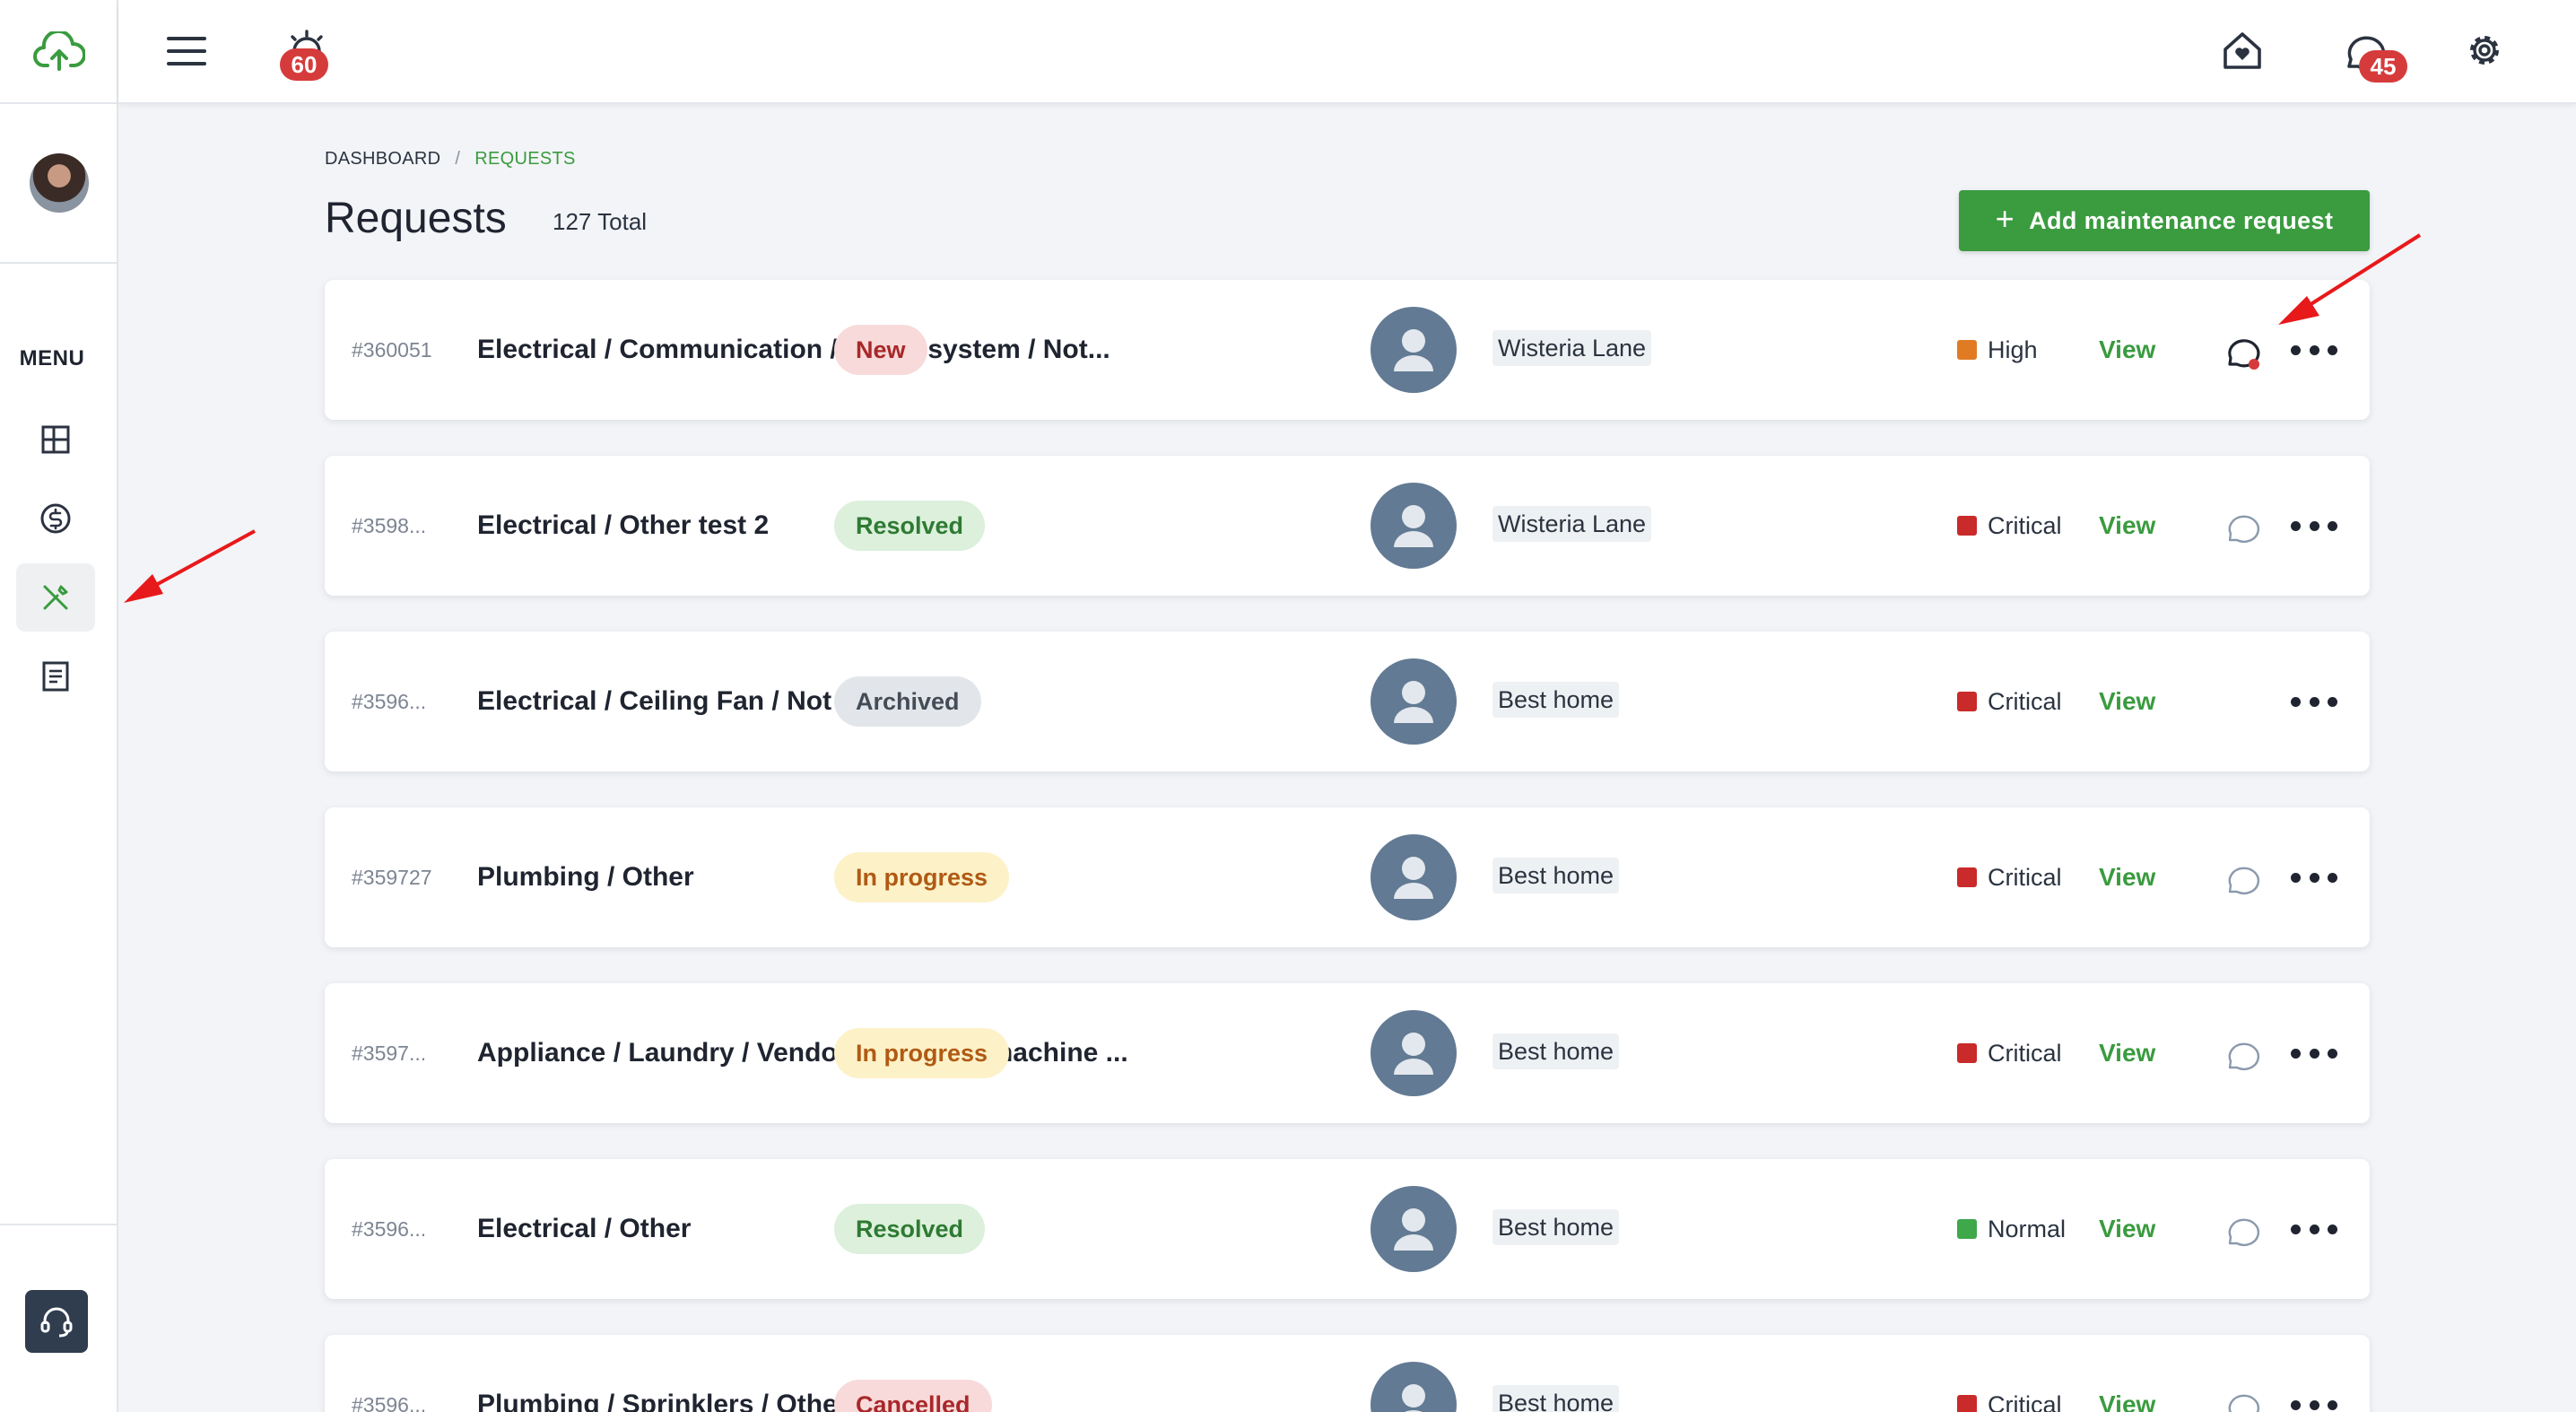  I want to click on total-count: 127 Total, so click(600, 221).